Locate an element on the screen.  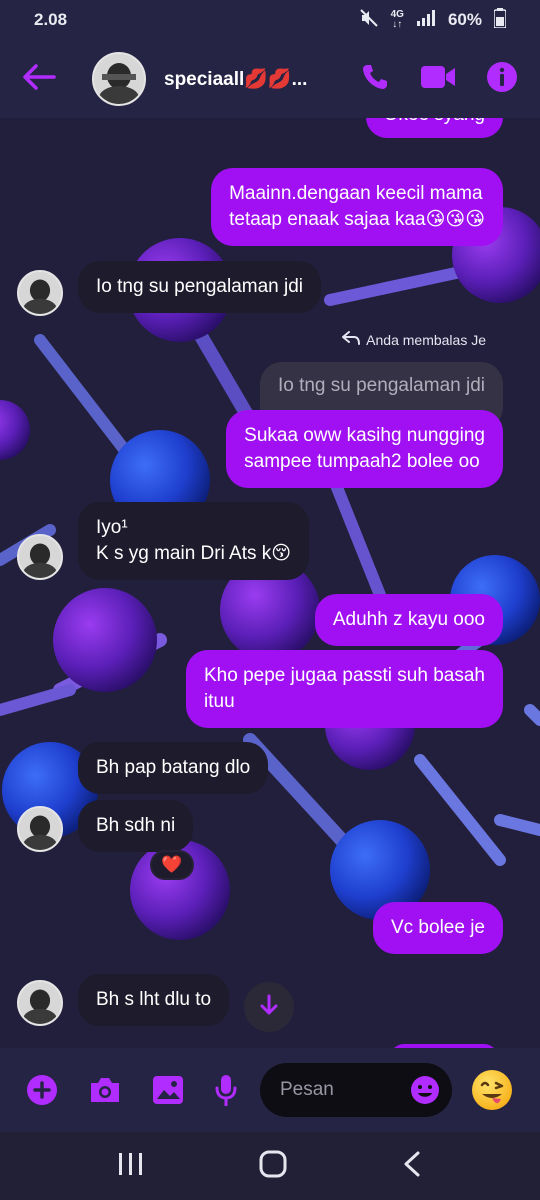
phone-icon is located at coordinates (375, 79).